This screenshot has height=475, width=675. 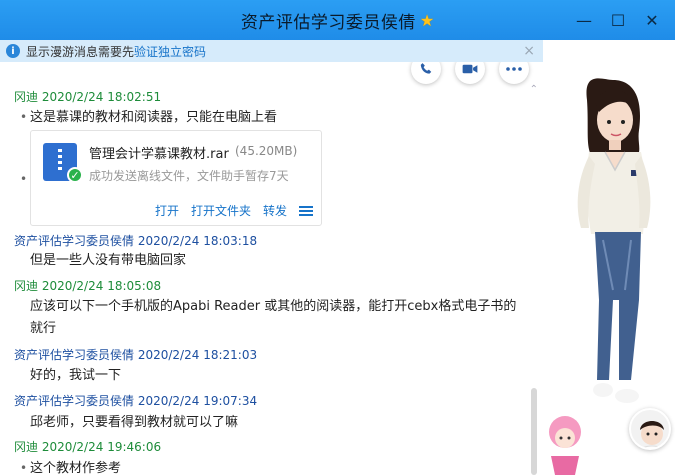 What do you see at coordinates (221, 210) in the screenshot?
I see `open-folder-link: 打开文件夹` at bounding box center [221, 210].